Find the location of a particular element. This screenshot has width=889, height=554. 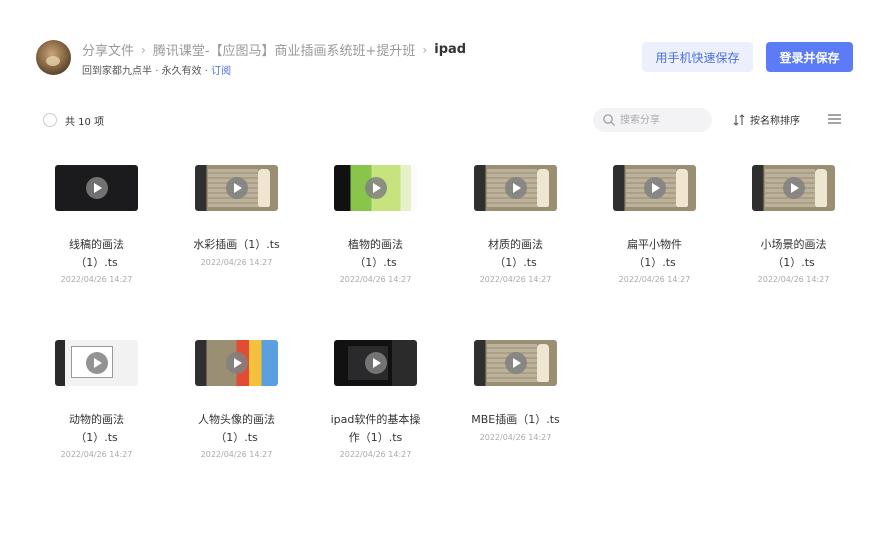

file-name: ipad软件的基本操 作（1）.ts is located at coordinates (375, 429).